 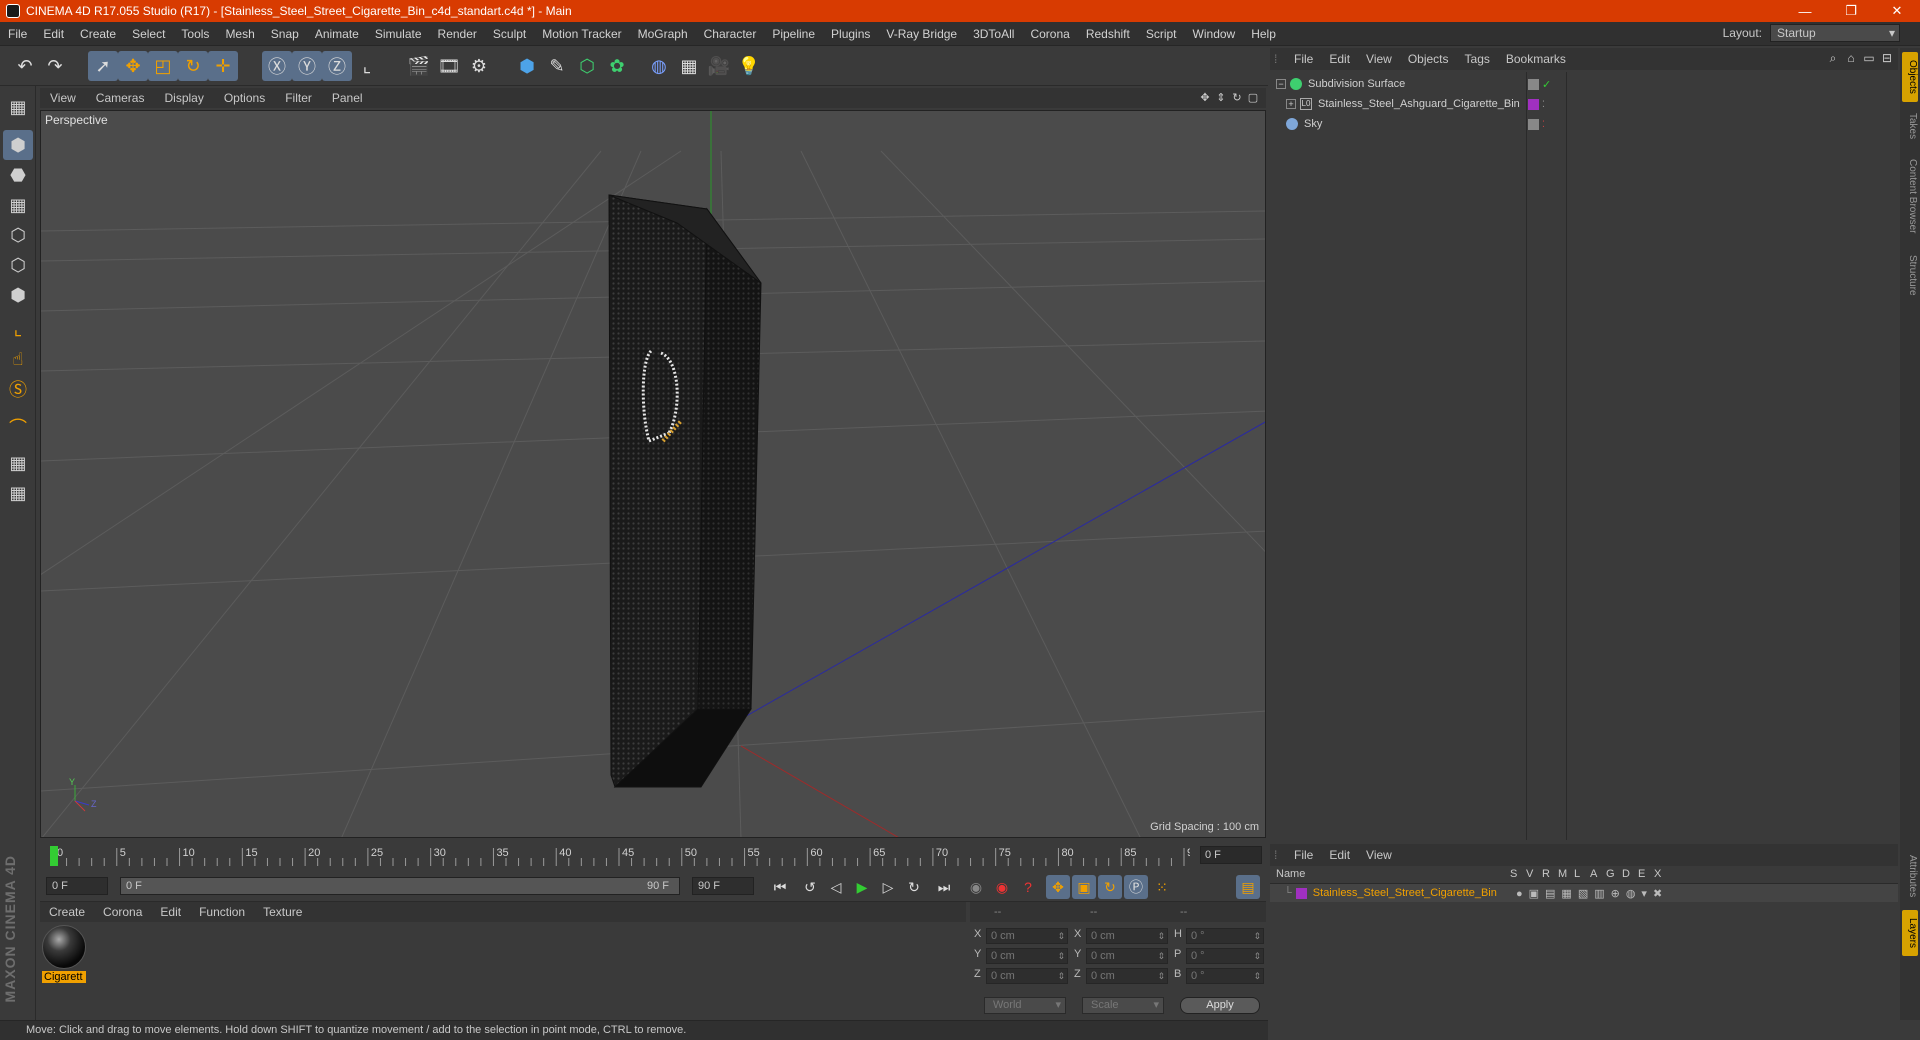 I want to click on object-menu-objects: Objects, so click(x=1428, y=59).